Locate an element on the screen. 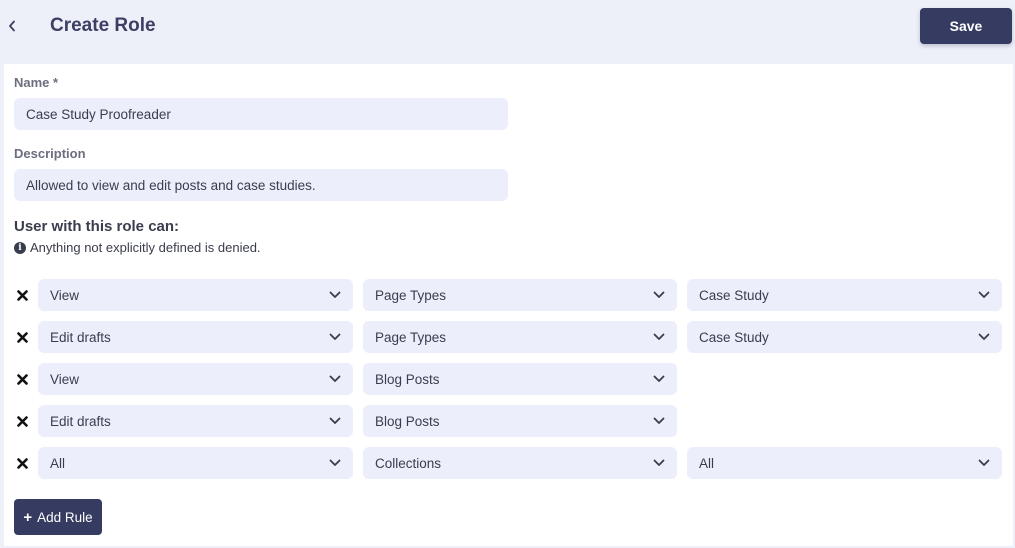 The width and height of the screenshot is (1015, 548). chevron-left-icon is located at coordinates (12, 26).